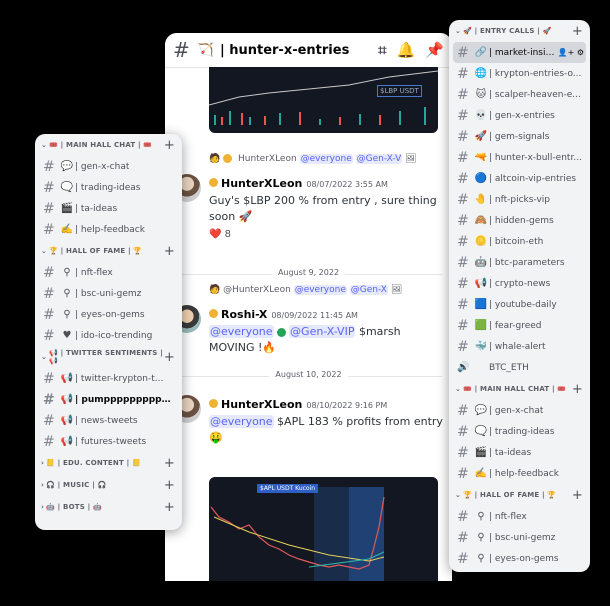 The width and height of the screenshot is (610, 606). What do you see at coordinates (519, 346) in the screenshot?
I see `channel-item: # 🐳 | whale-alert` at bounding box center [519, 346].